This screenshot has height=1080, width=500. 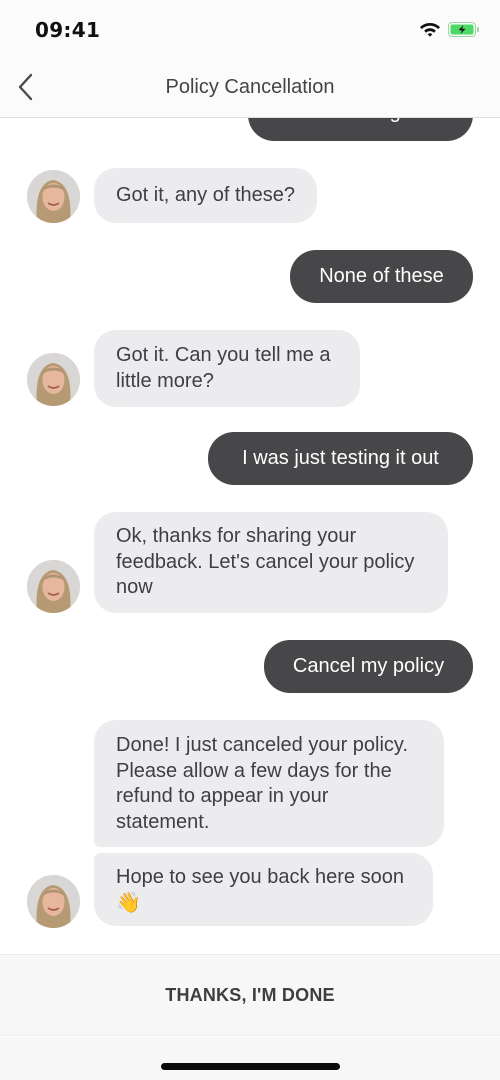 I want to click on thanks-done-button: THANKS, I'M DONE, so click(x=250, y=995).